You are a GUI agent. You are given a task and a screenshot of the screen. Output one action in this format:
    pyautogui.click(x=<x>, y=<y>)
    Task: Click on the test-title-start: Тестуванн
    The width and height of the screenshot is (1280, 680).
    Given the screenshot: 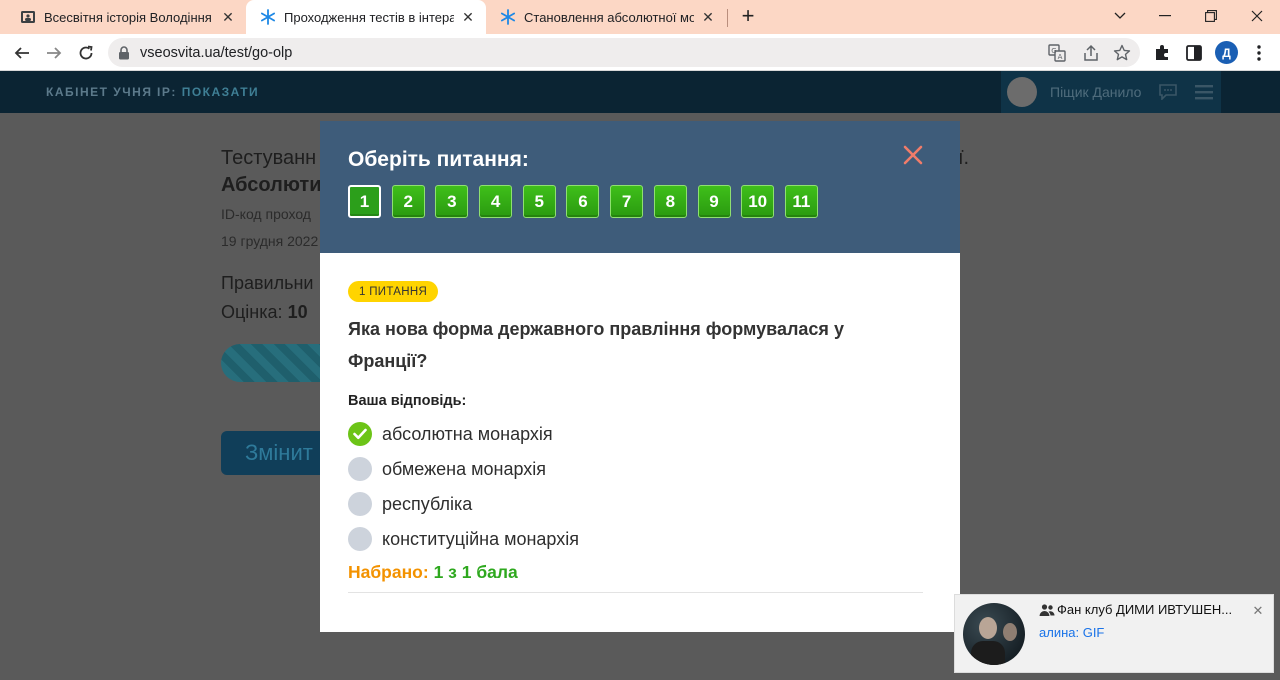 What is the action you would take?
    pyautogui.click(x=269, y=158)
    